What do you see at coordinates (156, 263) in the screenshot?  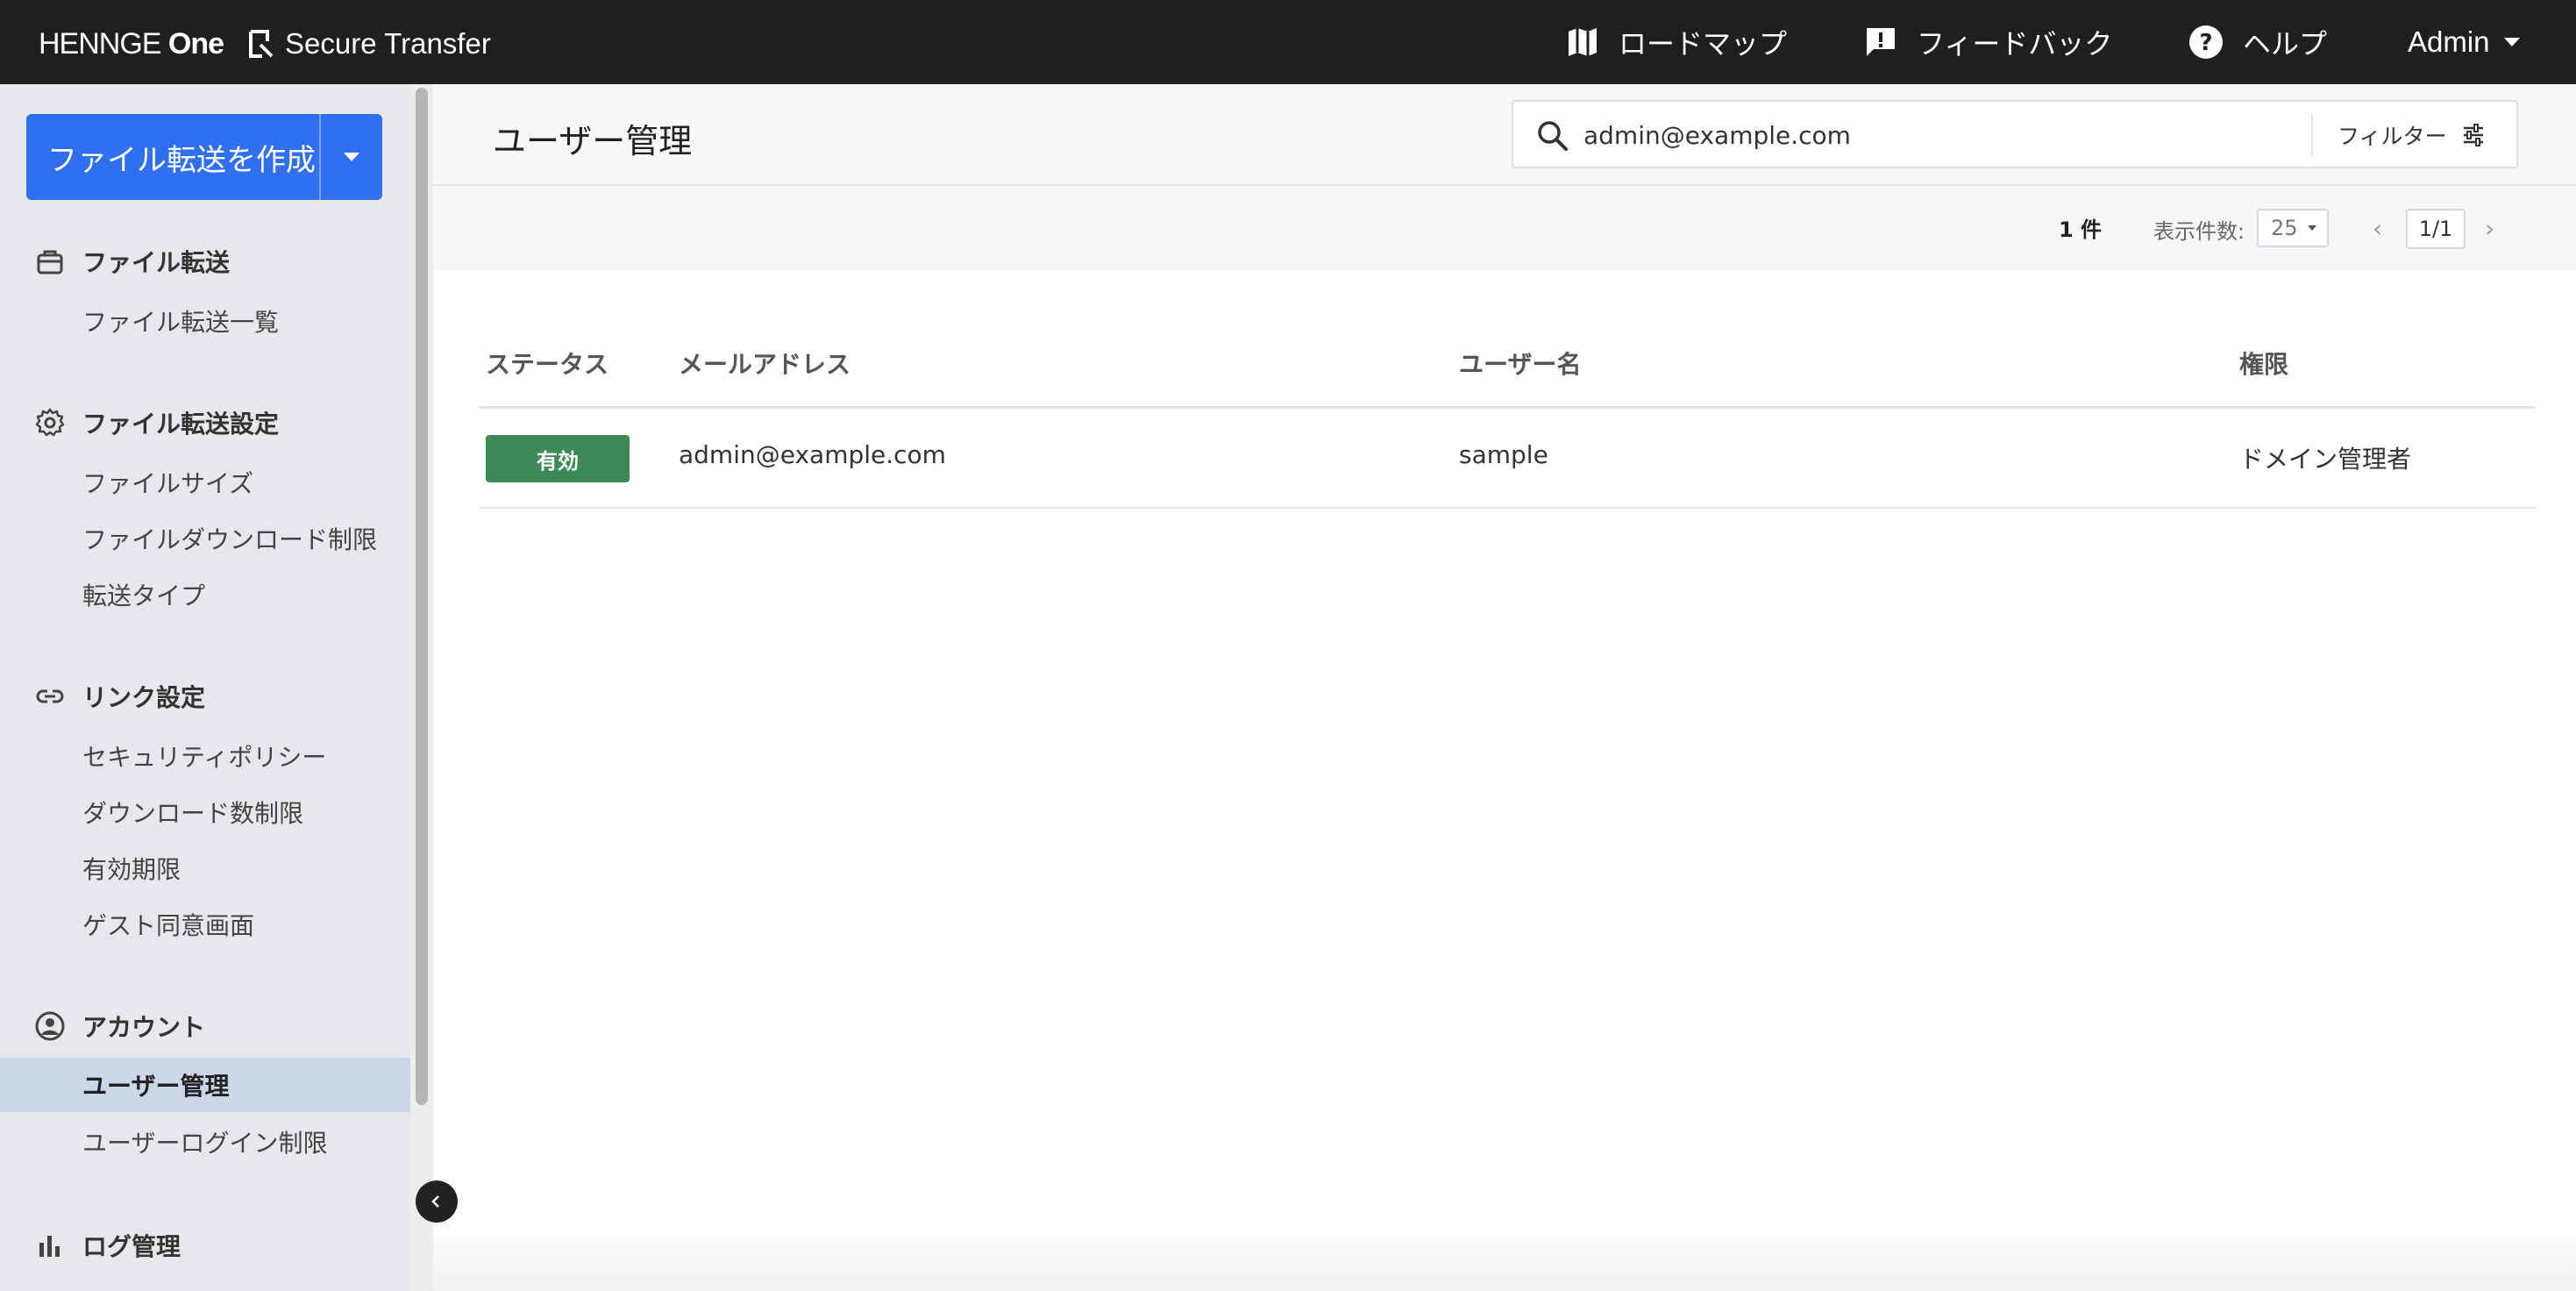 I see `sidebar-section-title: ファイル転送` at bounding box center [156, 263].